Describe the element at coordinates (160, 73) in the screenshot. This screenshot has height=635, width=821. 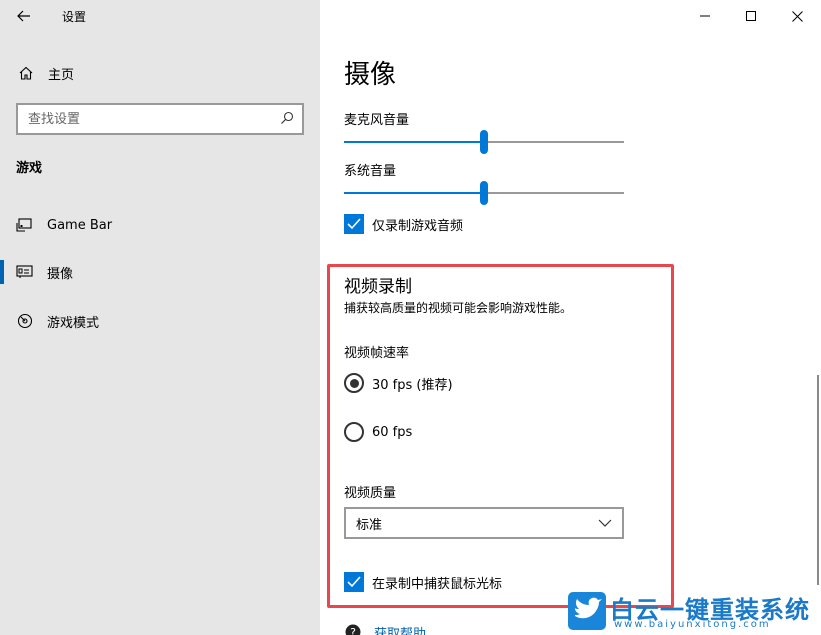
I see `nav-home: 主页` at that location.